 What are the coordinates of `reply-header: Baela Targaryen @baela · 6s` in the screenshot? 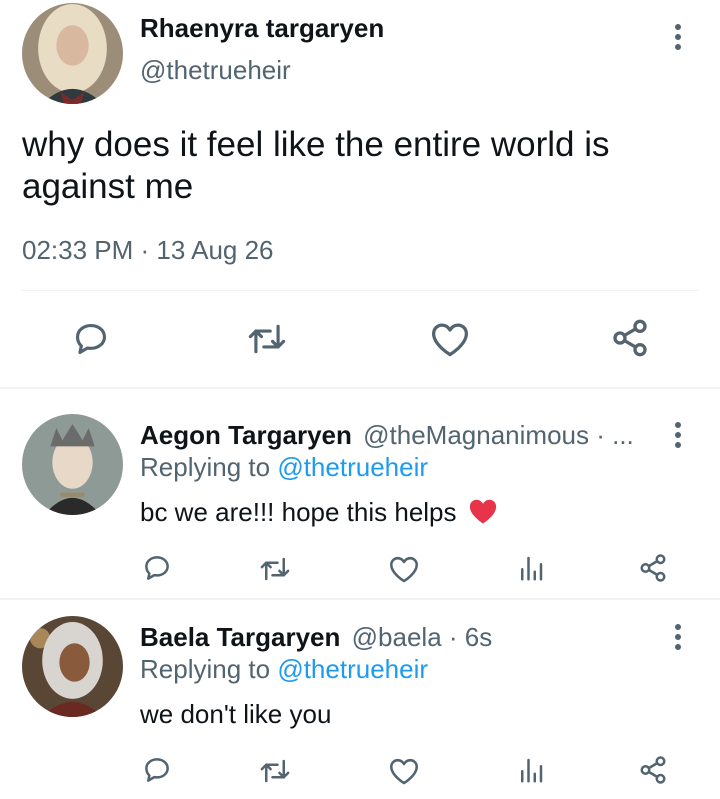 It's located at (316, 637).